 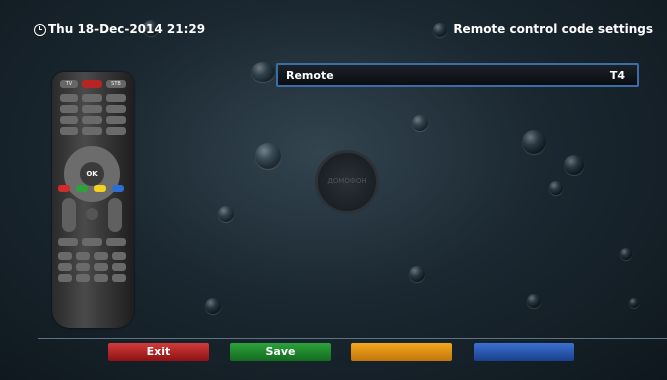 I want to click on setting-label: Remote, so click(x=310, y=75).